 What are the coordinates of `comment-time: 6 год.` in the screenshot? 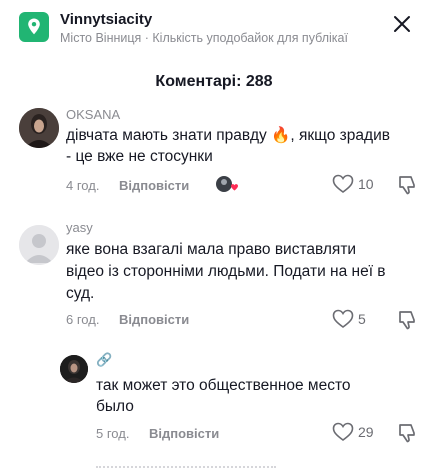 It's located at (83, 319).